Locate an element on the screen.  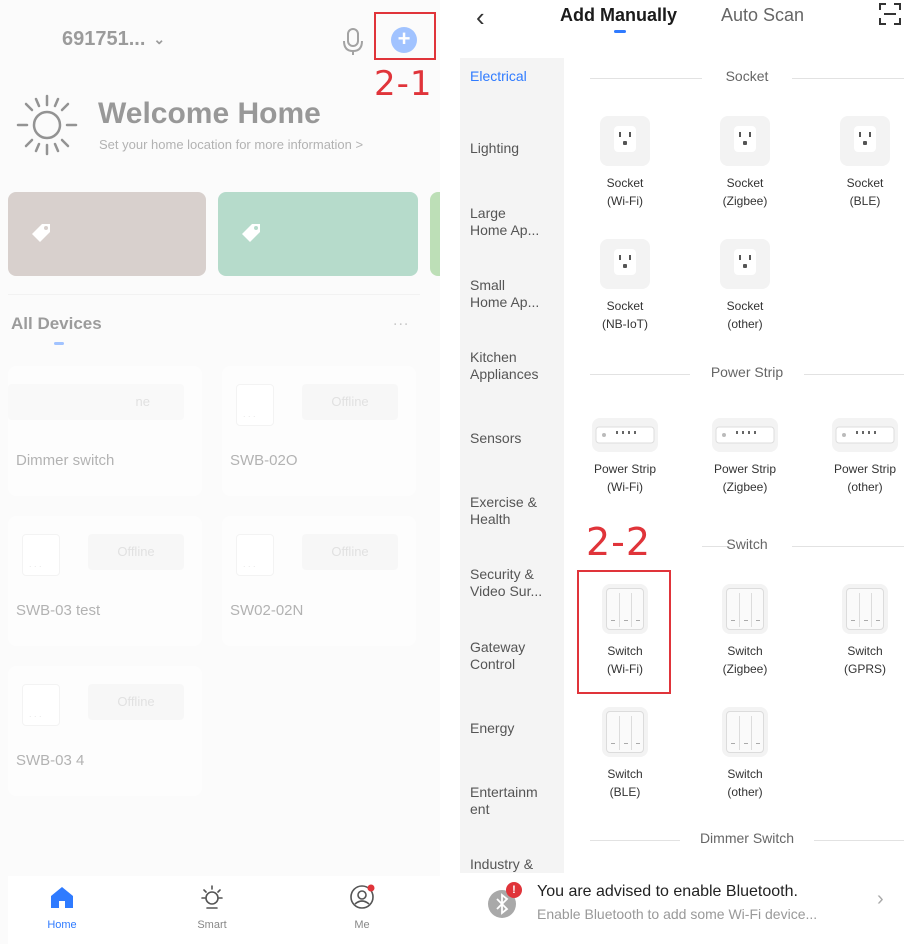
device-card: Offline SWB-03 test is located at coordinates (105, 581).